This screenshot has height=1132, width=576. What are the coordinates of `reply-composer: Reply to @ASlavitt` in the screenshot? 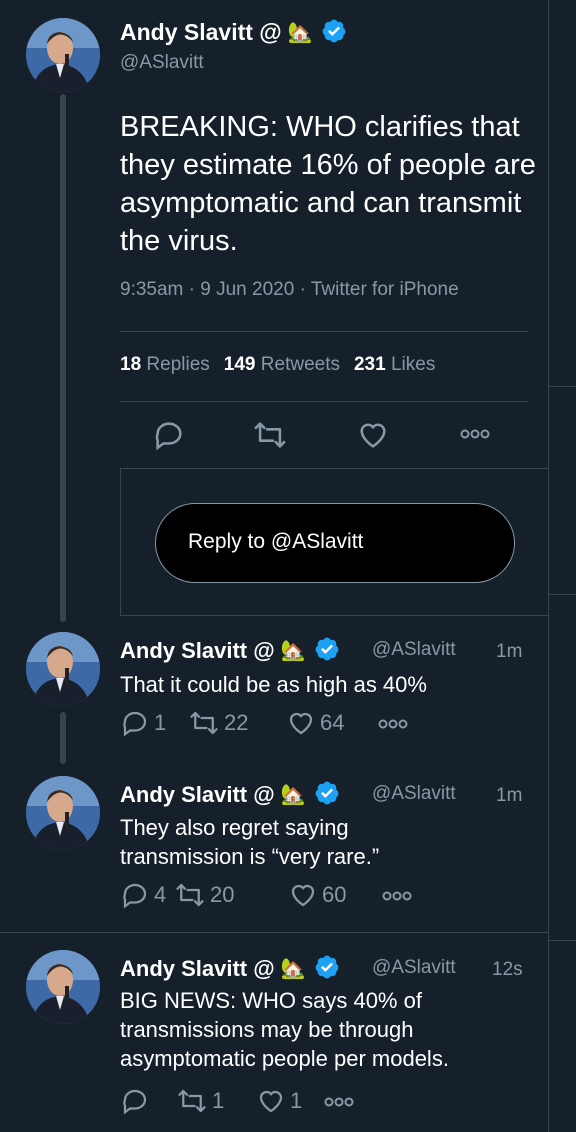 It's located at (334, 542).